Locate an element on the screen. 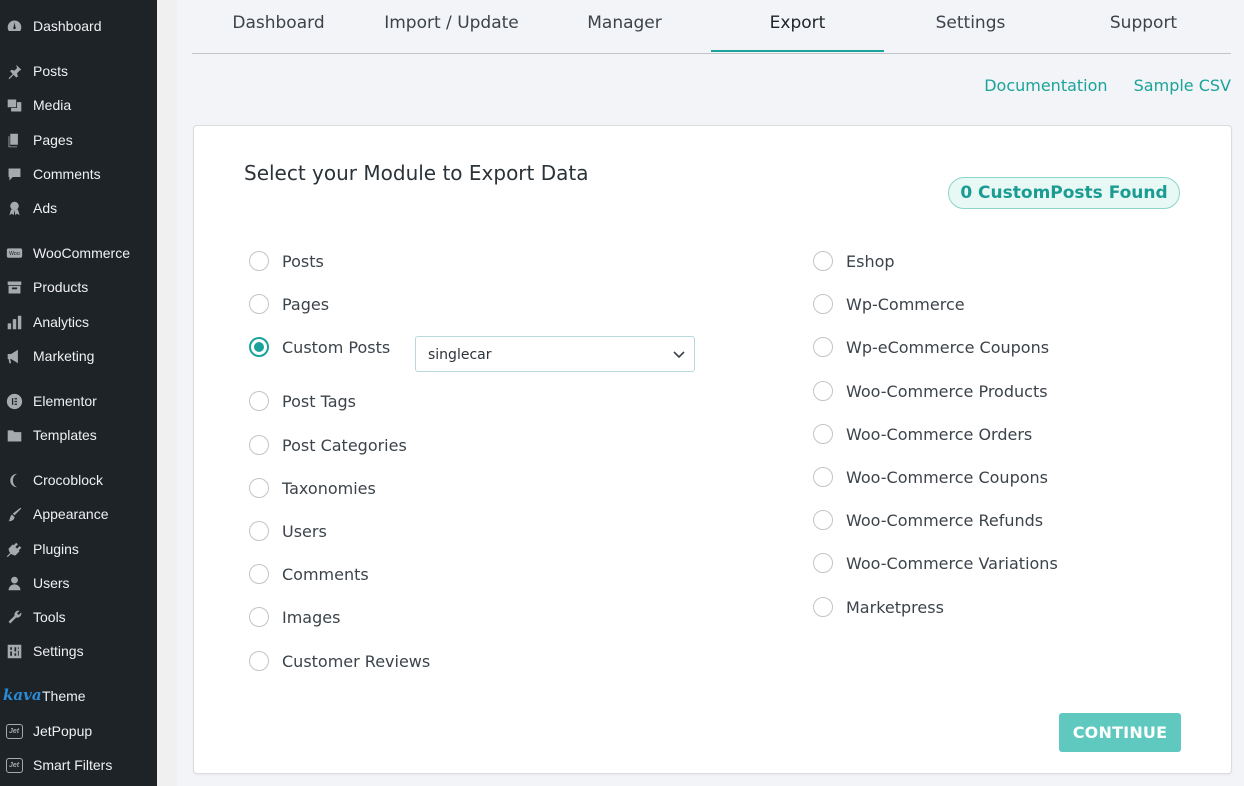 This screenshot has height=786, width=1244. kava-logo: kava is located at coordinates (22, 695).